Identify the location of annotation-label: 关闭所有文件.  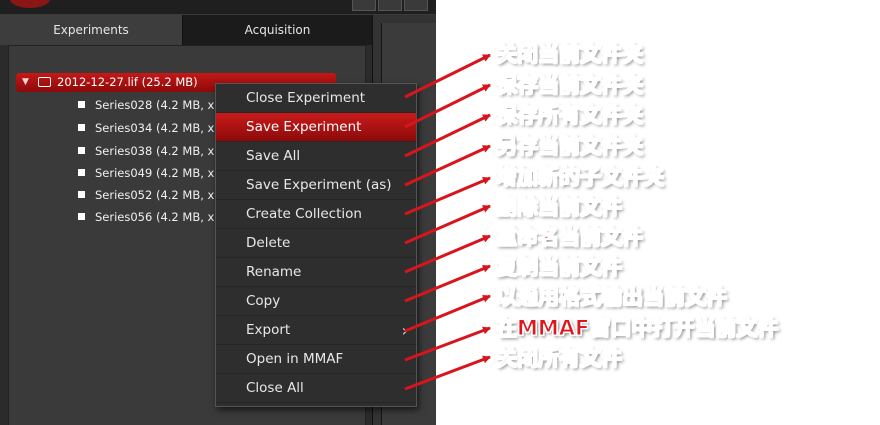
(559, 358).